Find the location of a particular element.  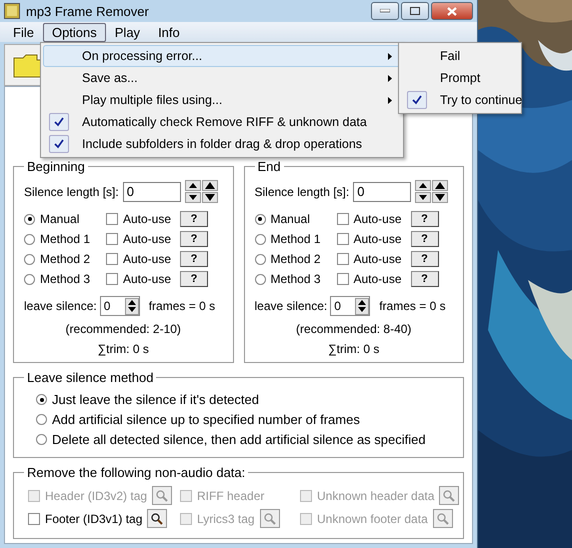

section-title: Remove the following non-audio data: is located at coordinates (136, 472).